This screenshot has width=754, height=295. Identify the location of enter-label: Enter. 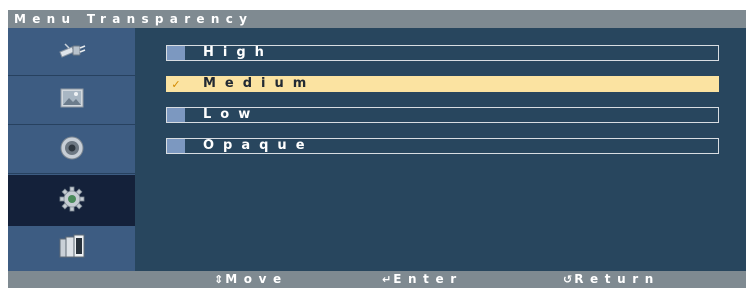
(428, 279).